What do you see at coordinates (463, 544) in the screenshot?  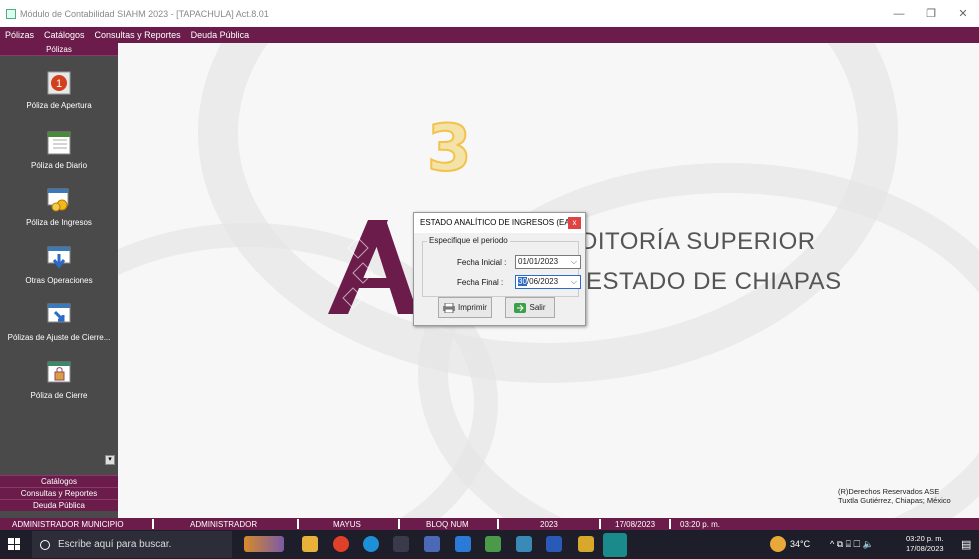 I see `store-icon` at bounding box center [463, 544].